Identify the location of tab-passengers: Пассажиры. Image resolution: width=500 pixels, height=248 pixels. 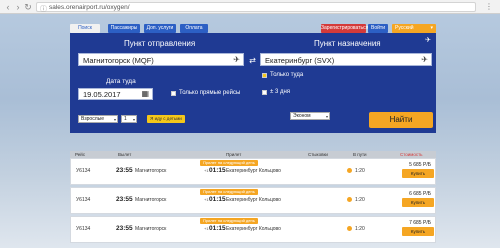
(124, 28).